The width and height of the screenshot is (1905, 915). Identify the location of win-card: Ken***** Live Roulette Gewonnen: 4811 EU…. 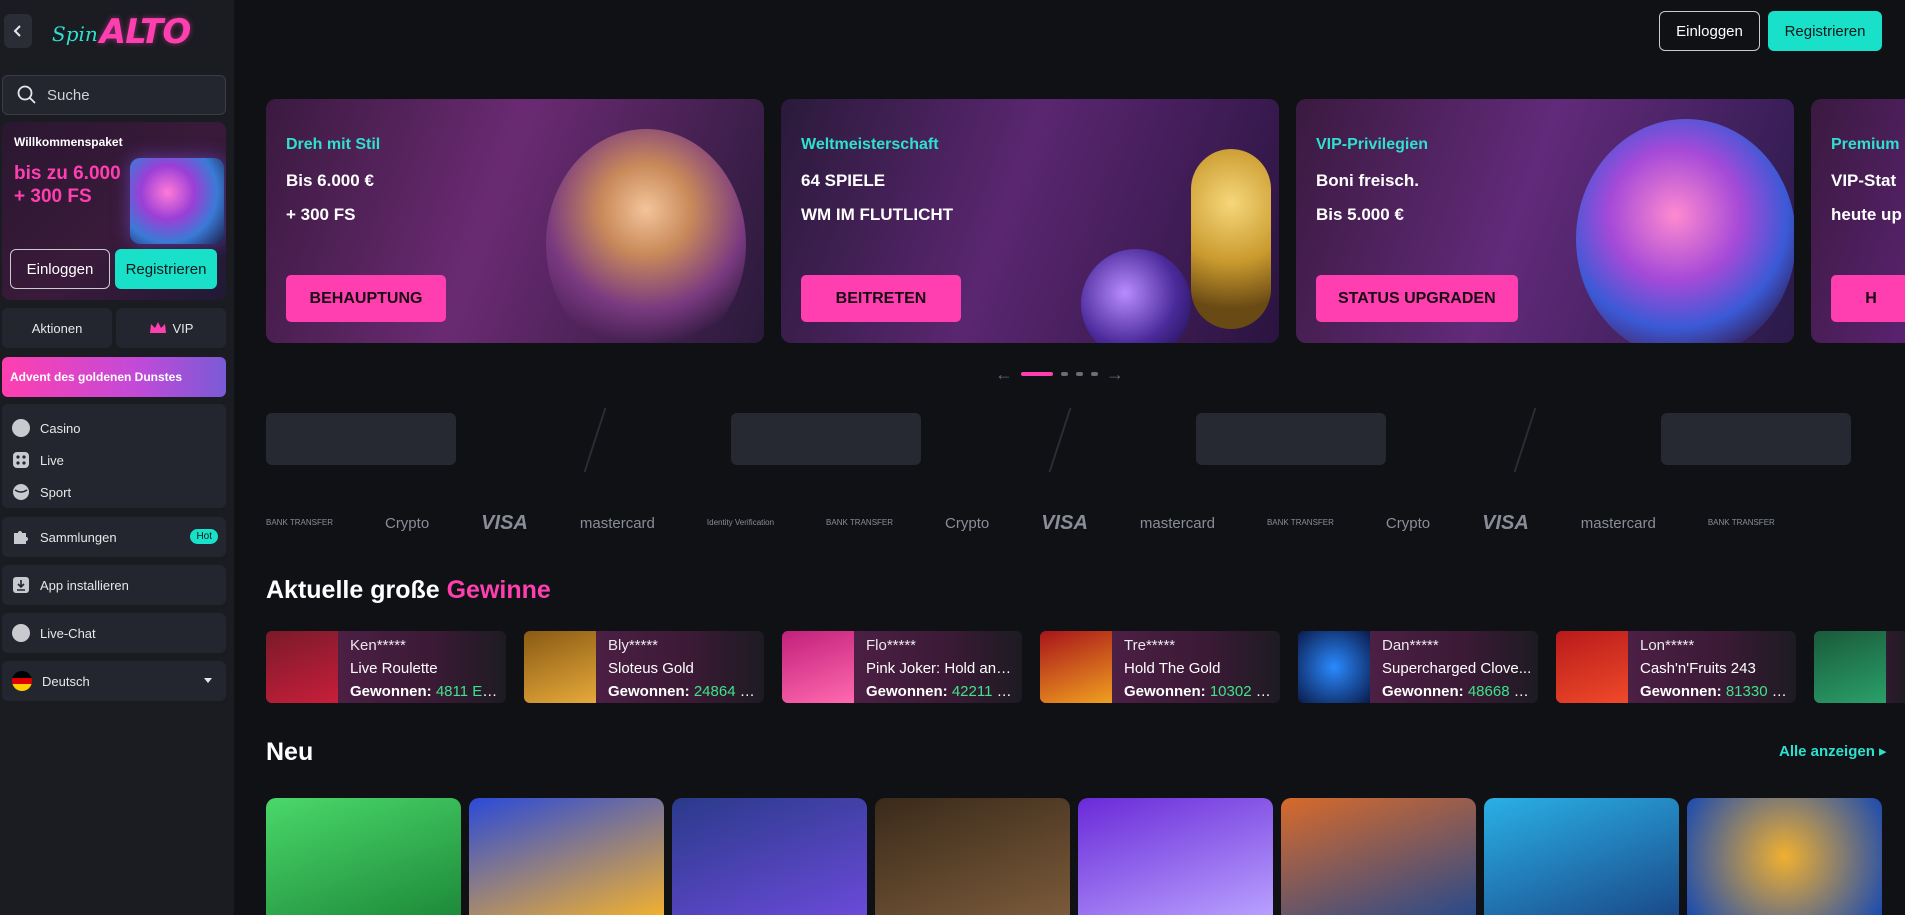
(386, 667).